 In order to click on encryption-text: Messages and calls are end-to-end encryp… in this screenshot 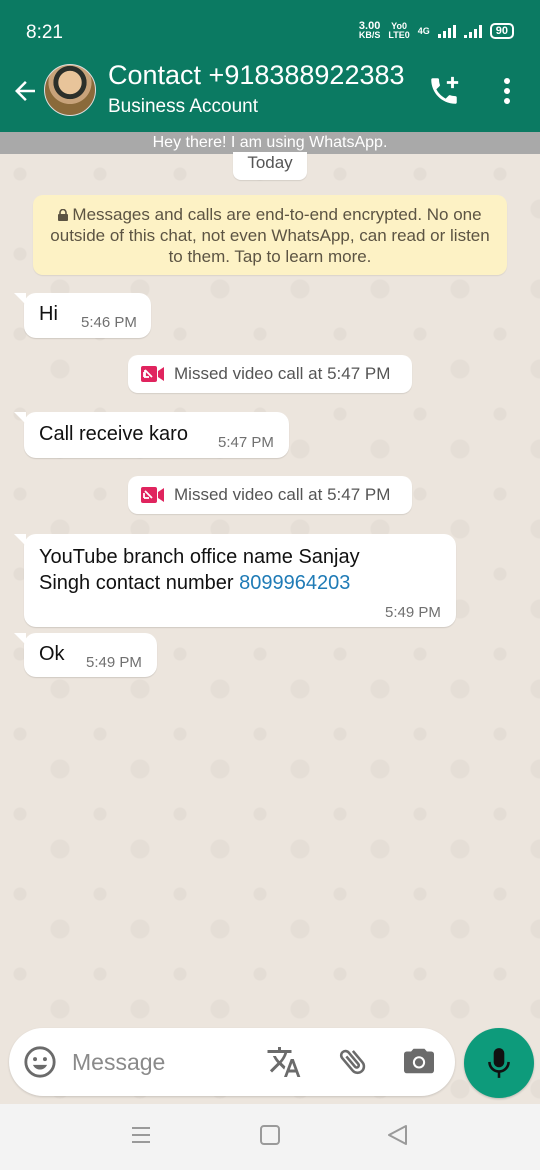, I will do `click(270, 235)`.